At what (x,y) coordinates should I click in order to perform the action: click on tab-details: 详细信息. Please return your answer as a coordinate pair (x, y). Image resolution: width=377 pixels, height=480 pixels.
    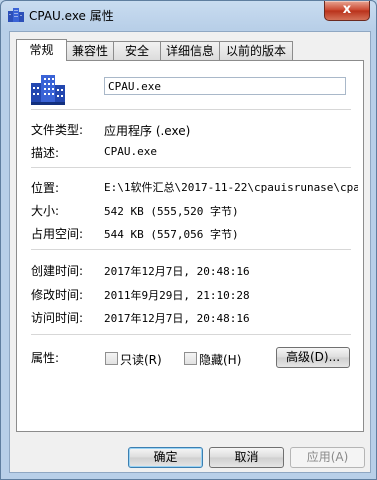
    Looking at the image, I should click on (190, 50).